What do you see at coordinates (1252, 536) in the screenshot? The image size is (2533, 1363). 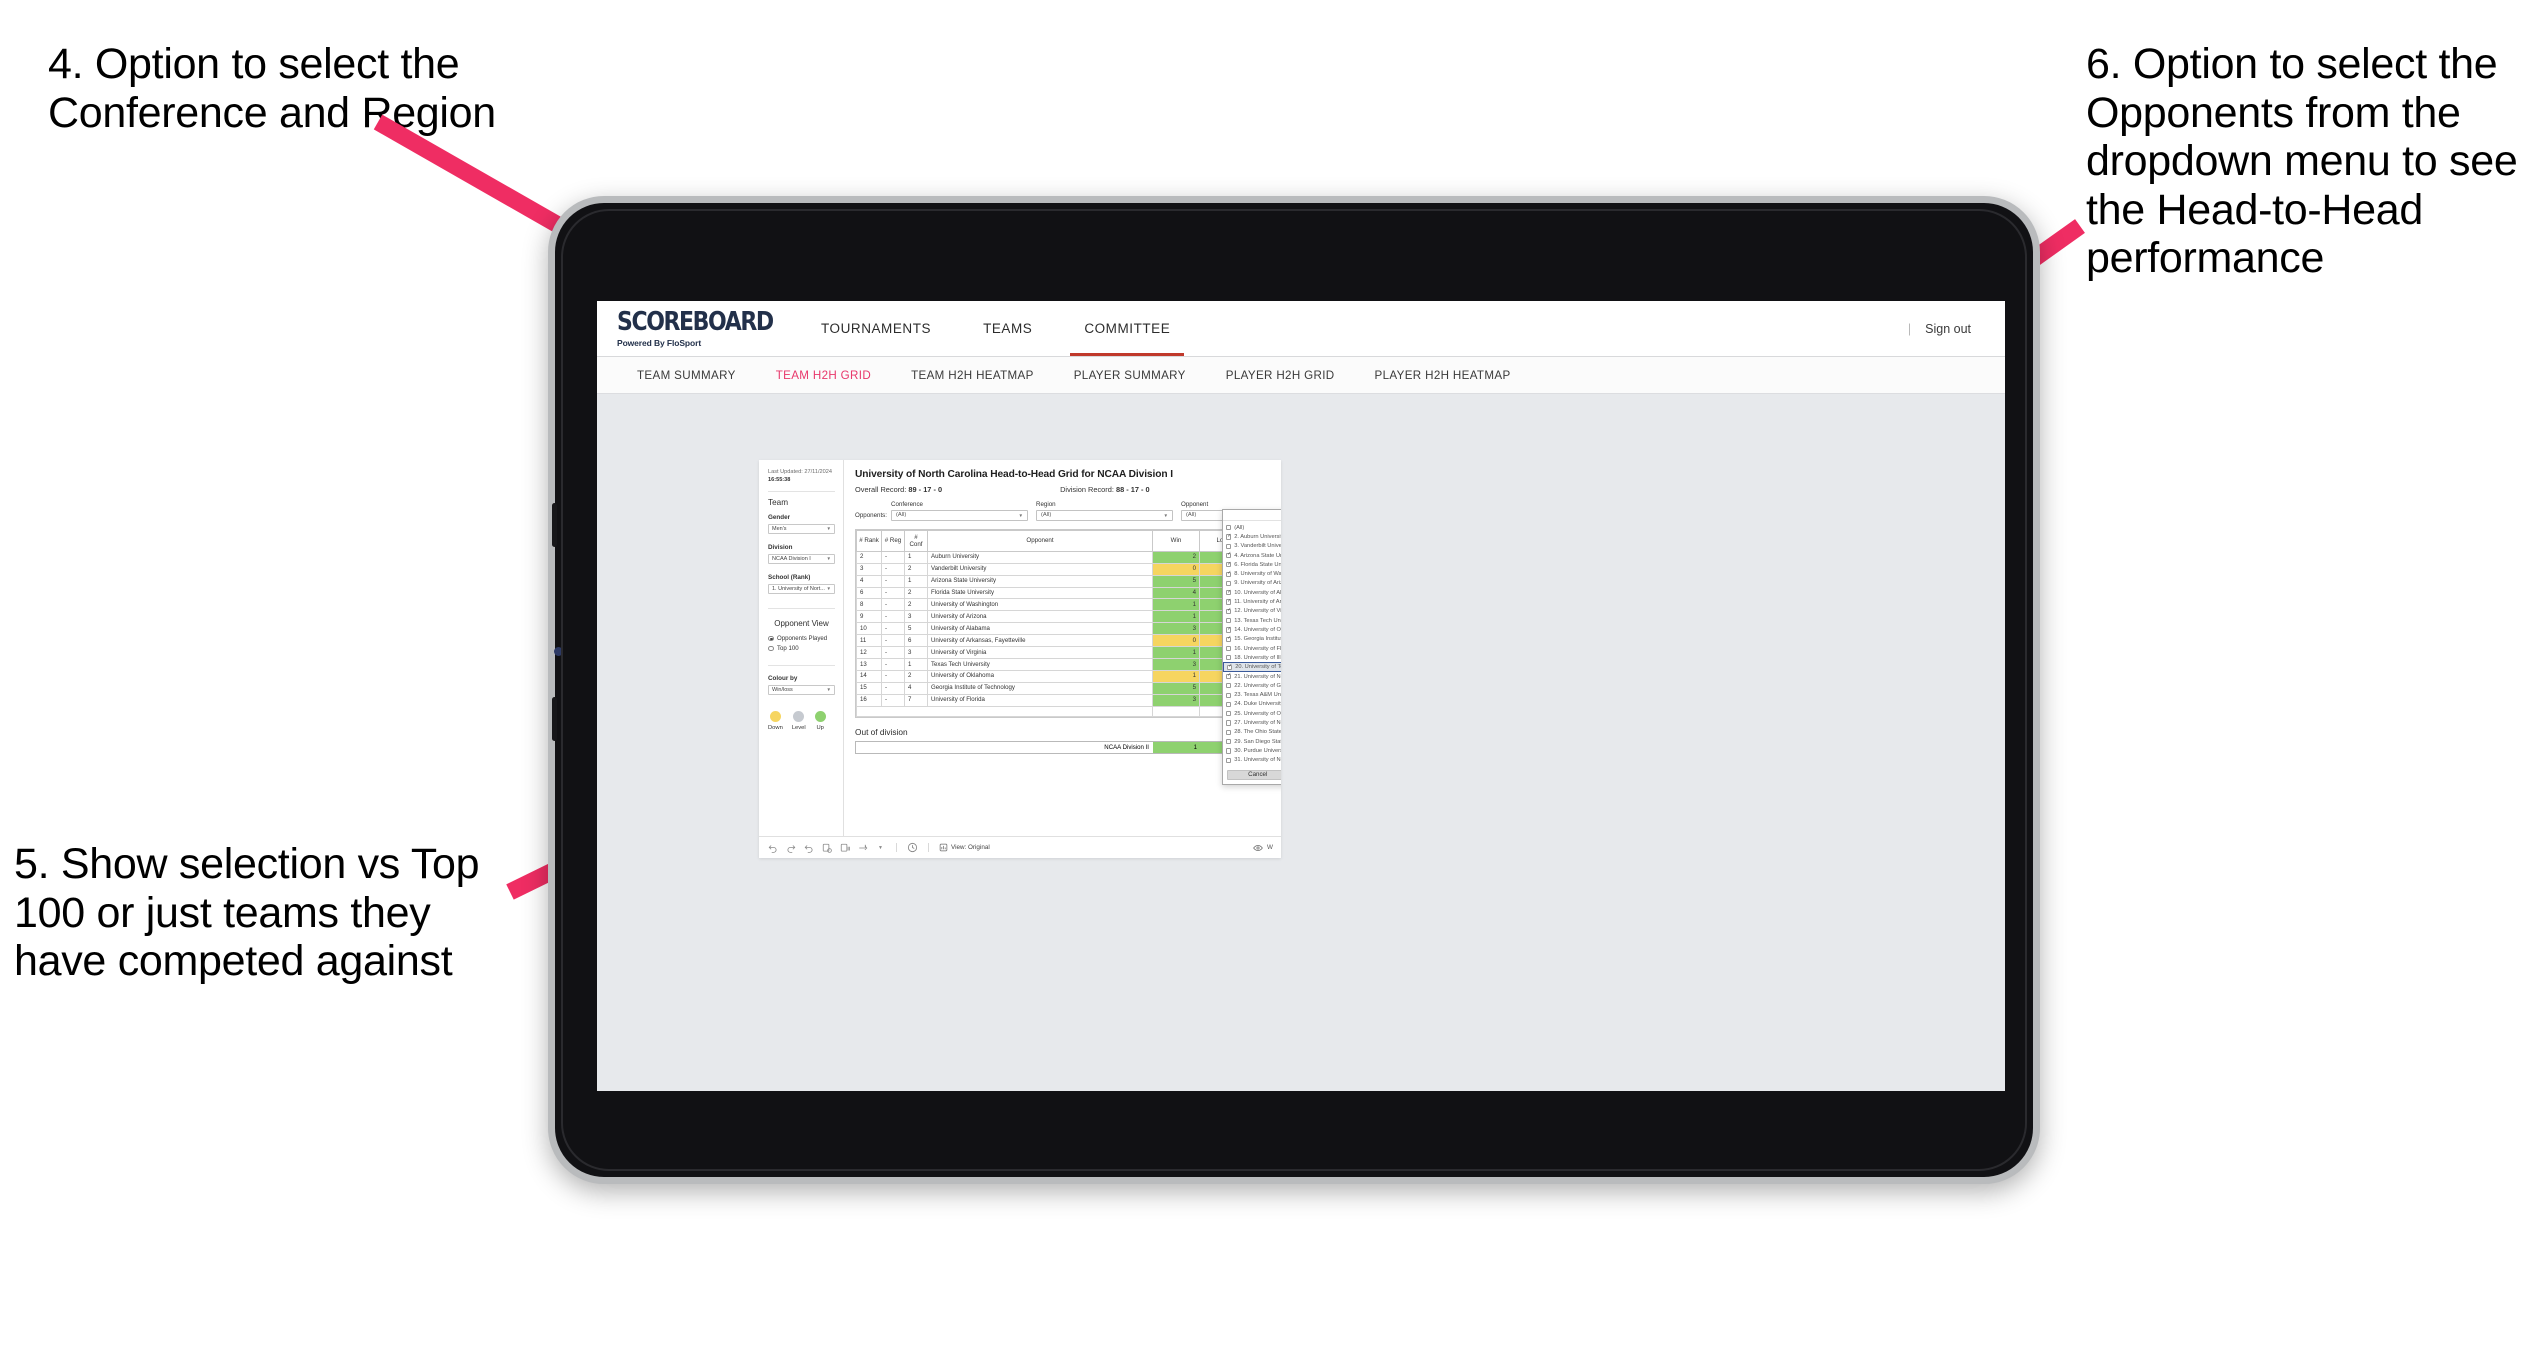 I see `dropdown-option: 2. Auburn University` at bounding box center [1252, 536].